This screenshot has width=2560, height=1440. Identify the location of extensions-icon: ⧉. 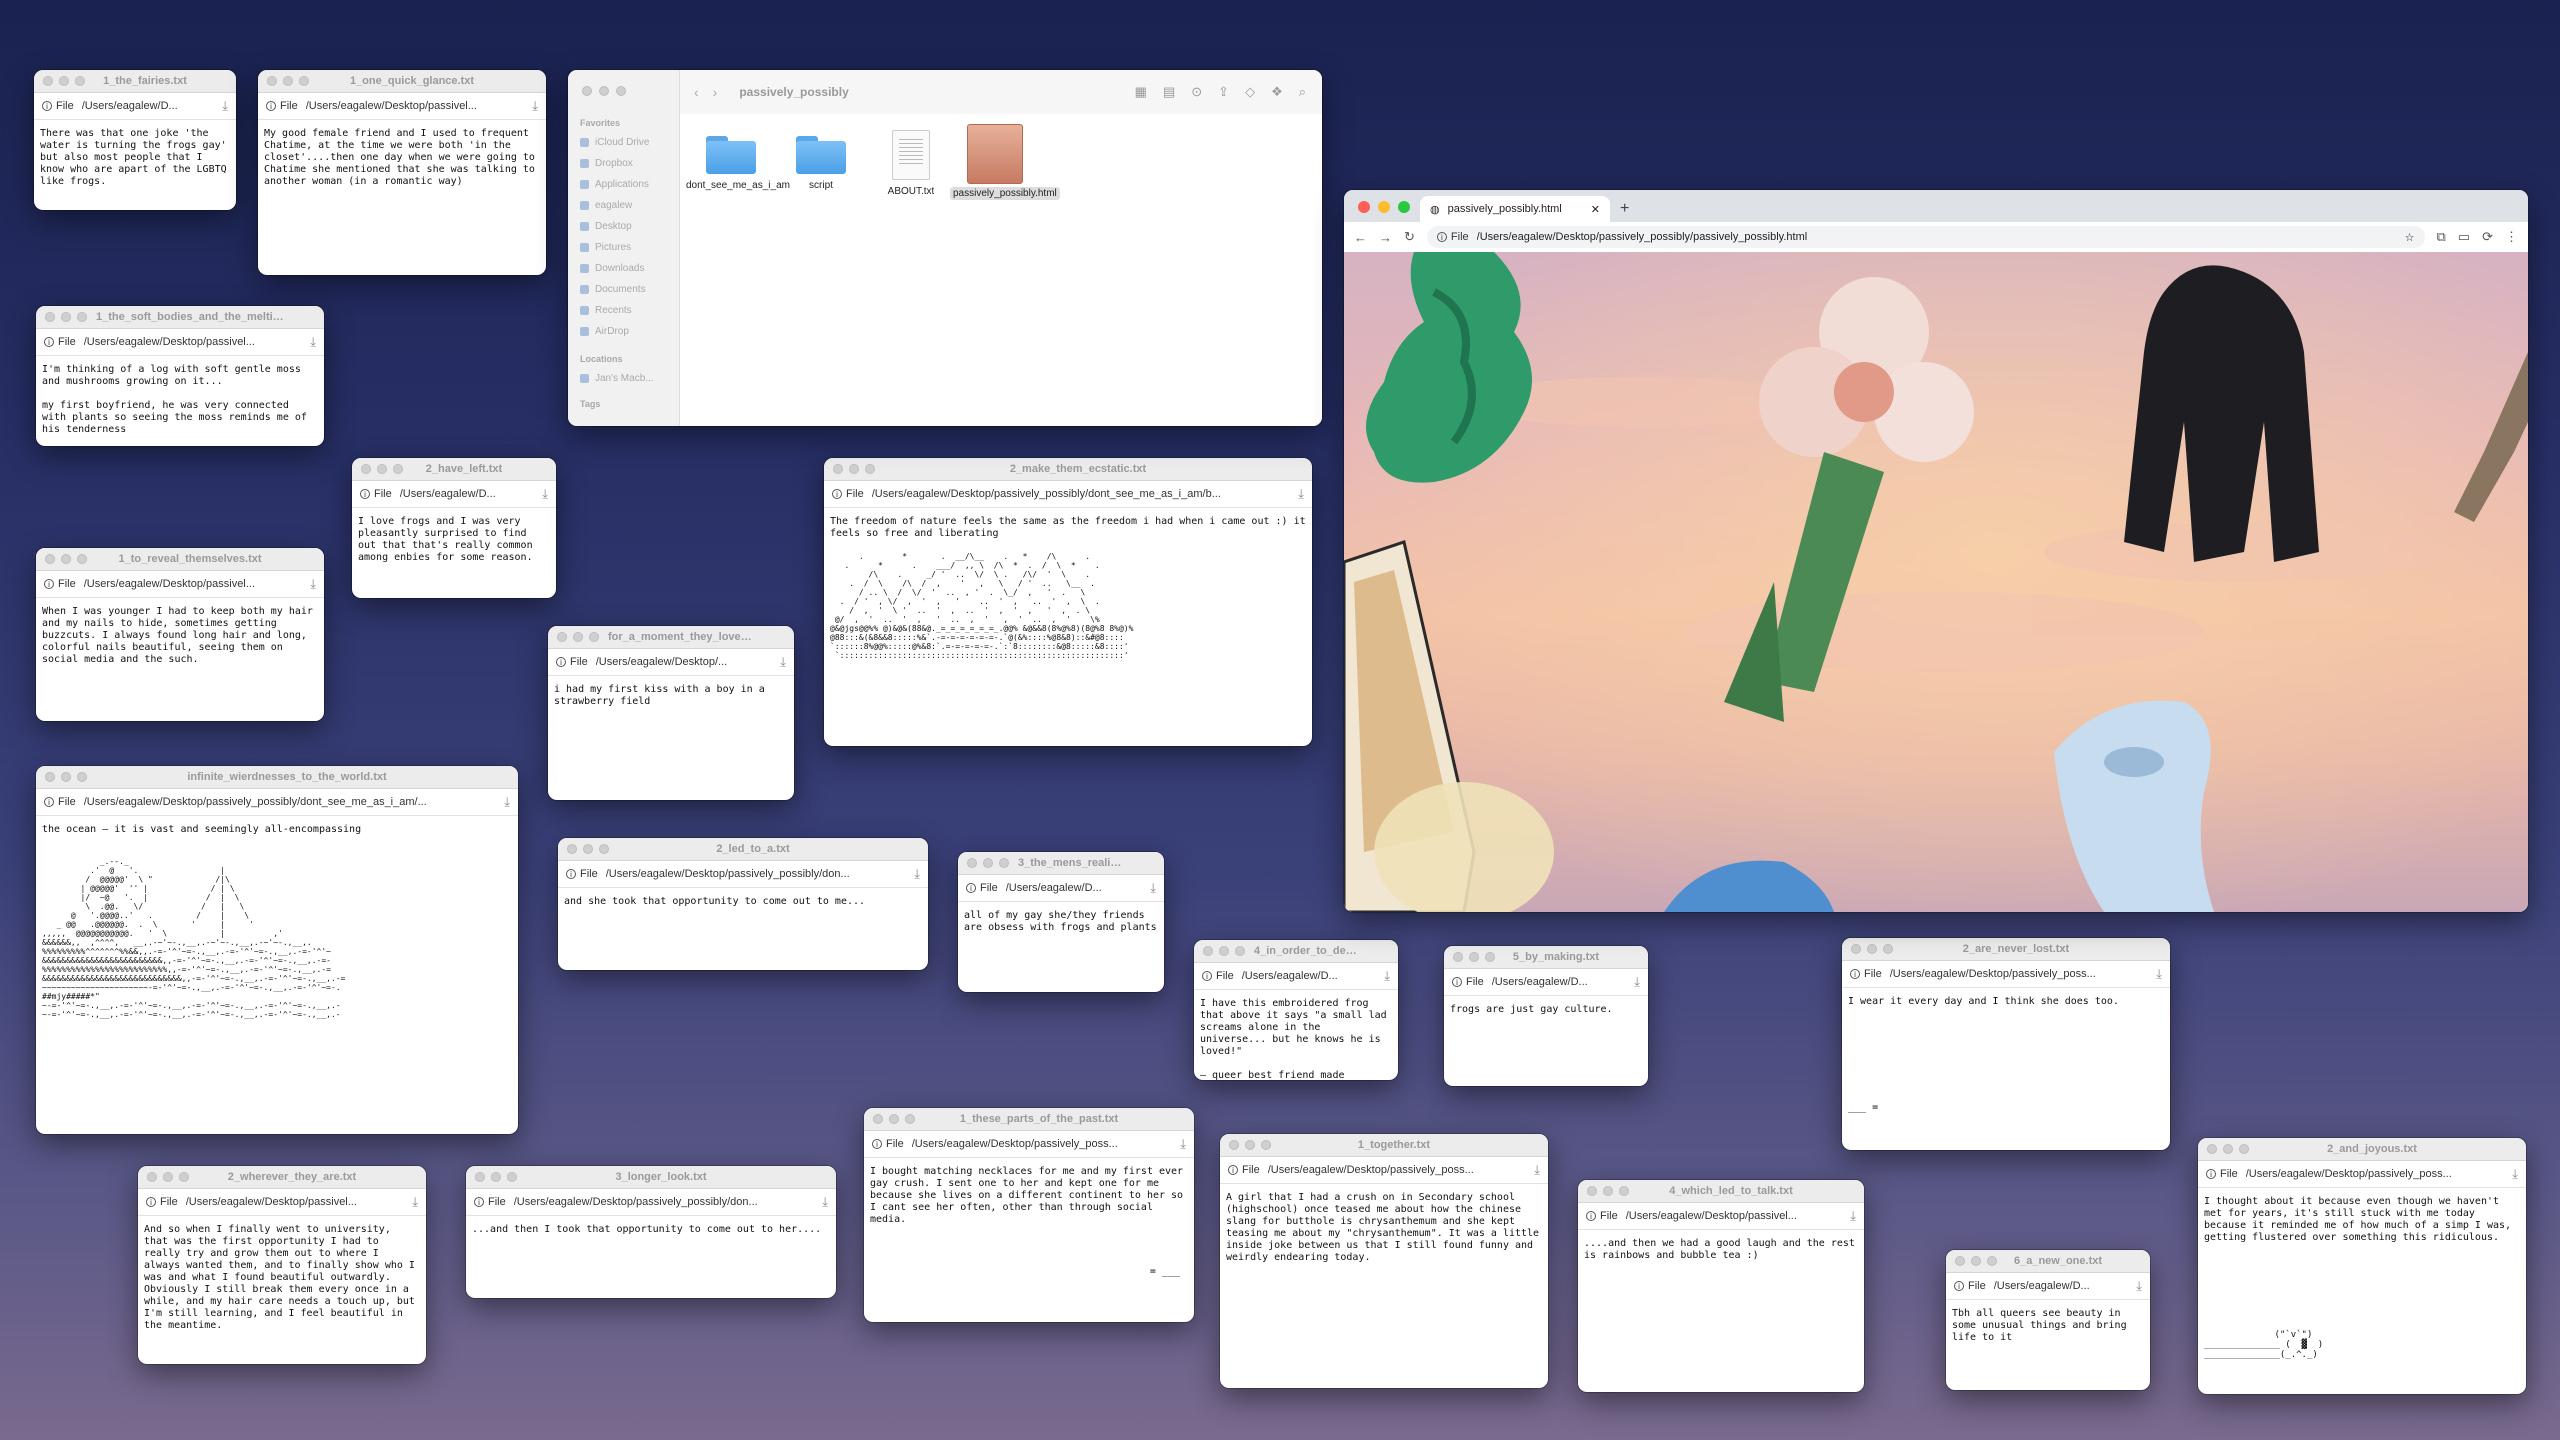
(2441, 237).